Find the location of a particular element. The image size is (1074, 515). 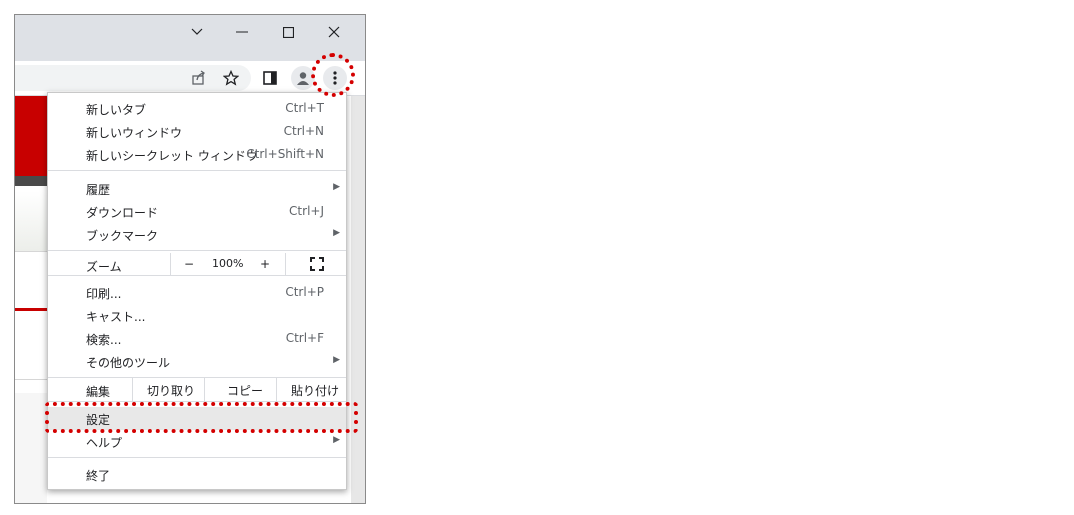

menu-item-label: ヘルプ is located at coordinates (104, 443).